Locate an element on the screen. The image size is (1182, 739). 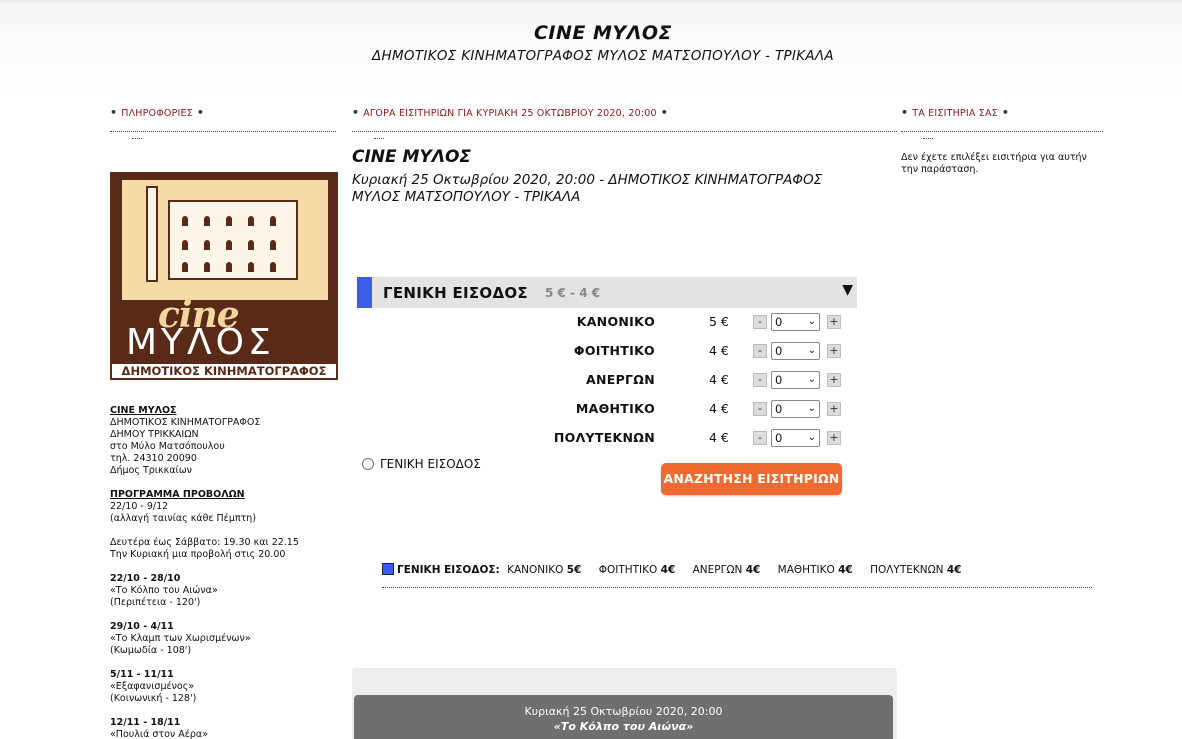
zone-price-range: 5 € - 4 € is located at coordinates (573, 293).